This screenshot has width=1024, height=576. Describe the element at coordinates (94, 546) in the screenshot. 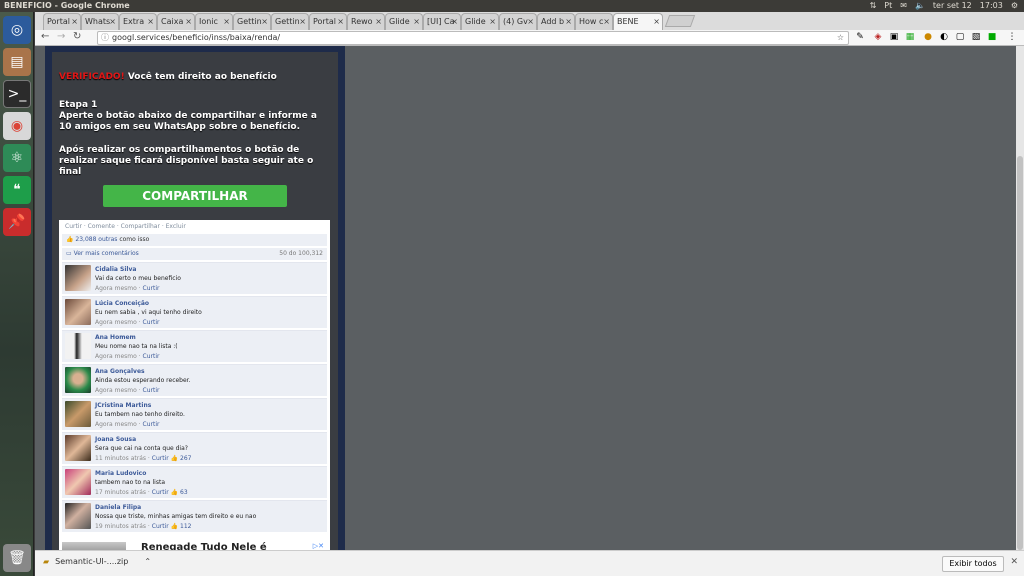

I see `ad-image` at that location.